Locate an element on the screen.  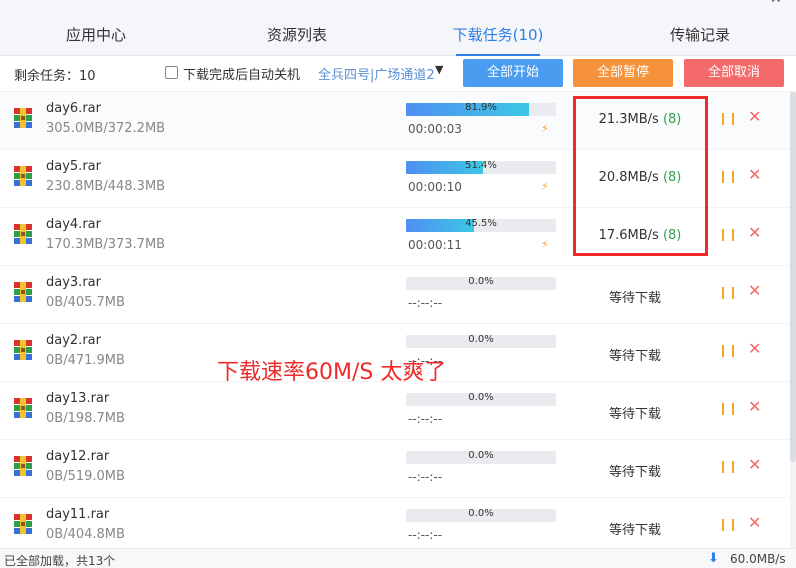
tab-app-center: 应用中心 is located at coordinates (96, 32).